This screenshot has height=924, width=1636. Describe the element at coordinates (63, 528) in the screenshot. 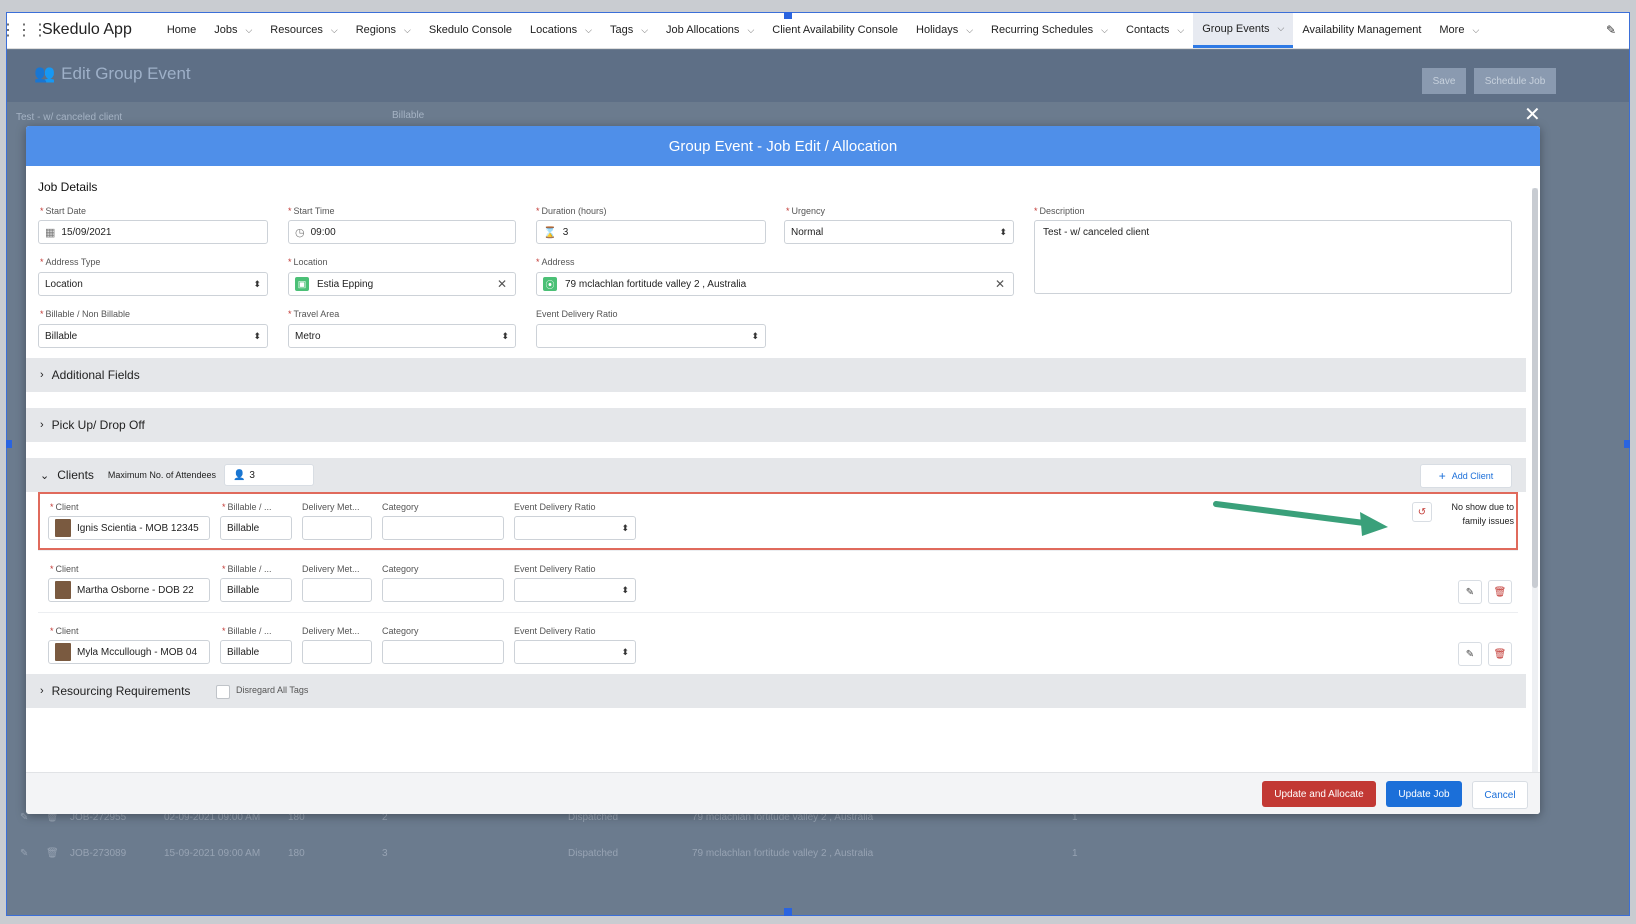

I see `avatar` at that location.